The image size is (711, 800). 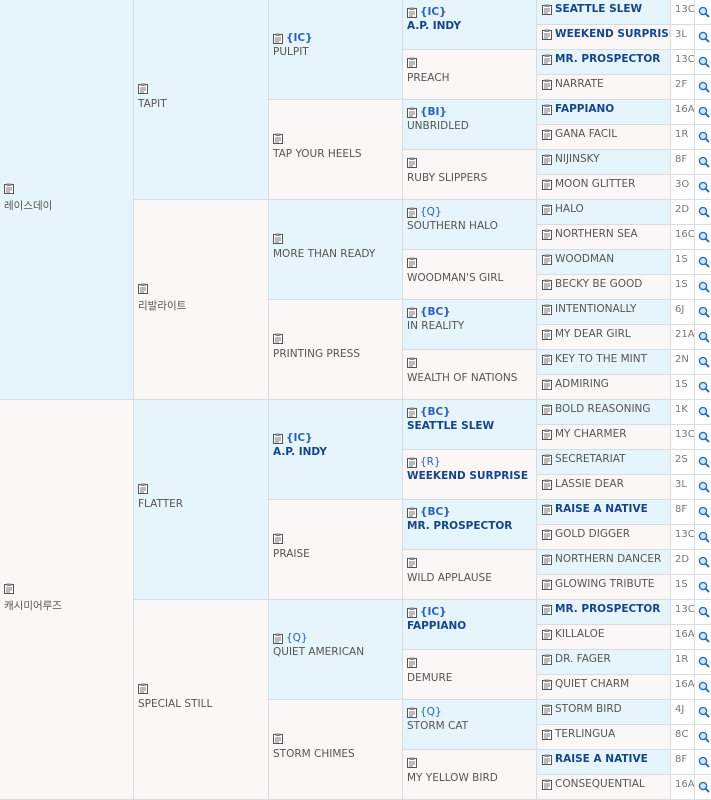 I want to click on pedigree-cell-gen5: GANA FACIL, so click(x=604, y=137).